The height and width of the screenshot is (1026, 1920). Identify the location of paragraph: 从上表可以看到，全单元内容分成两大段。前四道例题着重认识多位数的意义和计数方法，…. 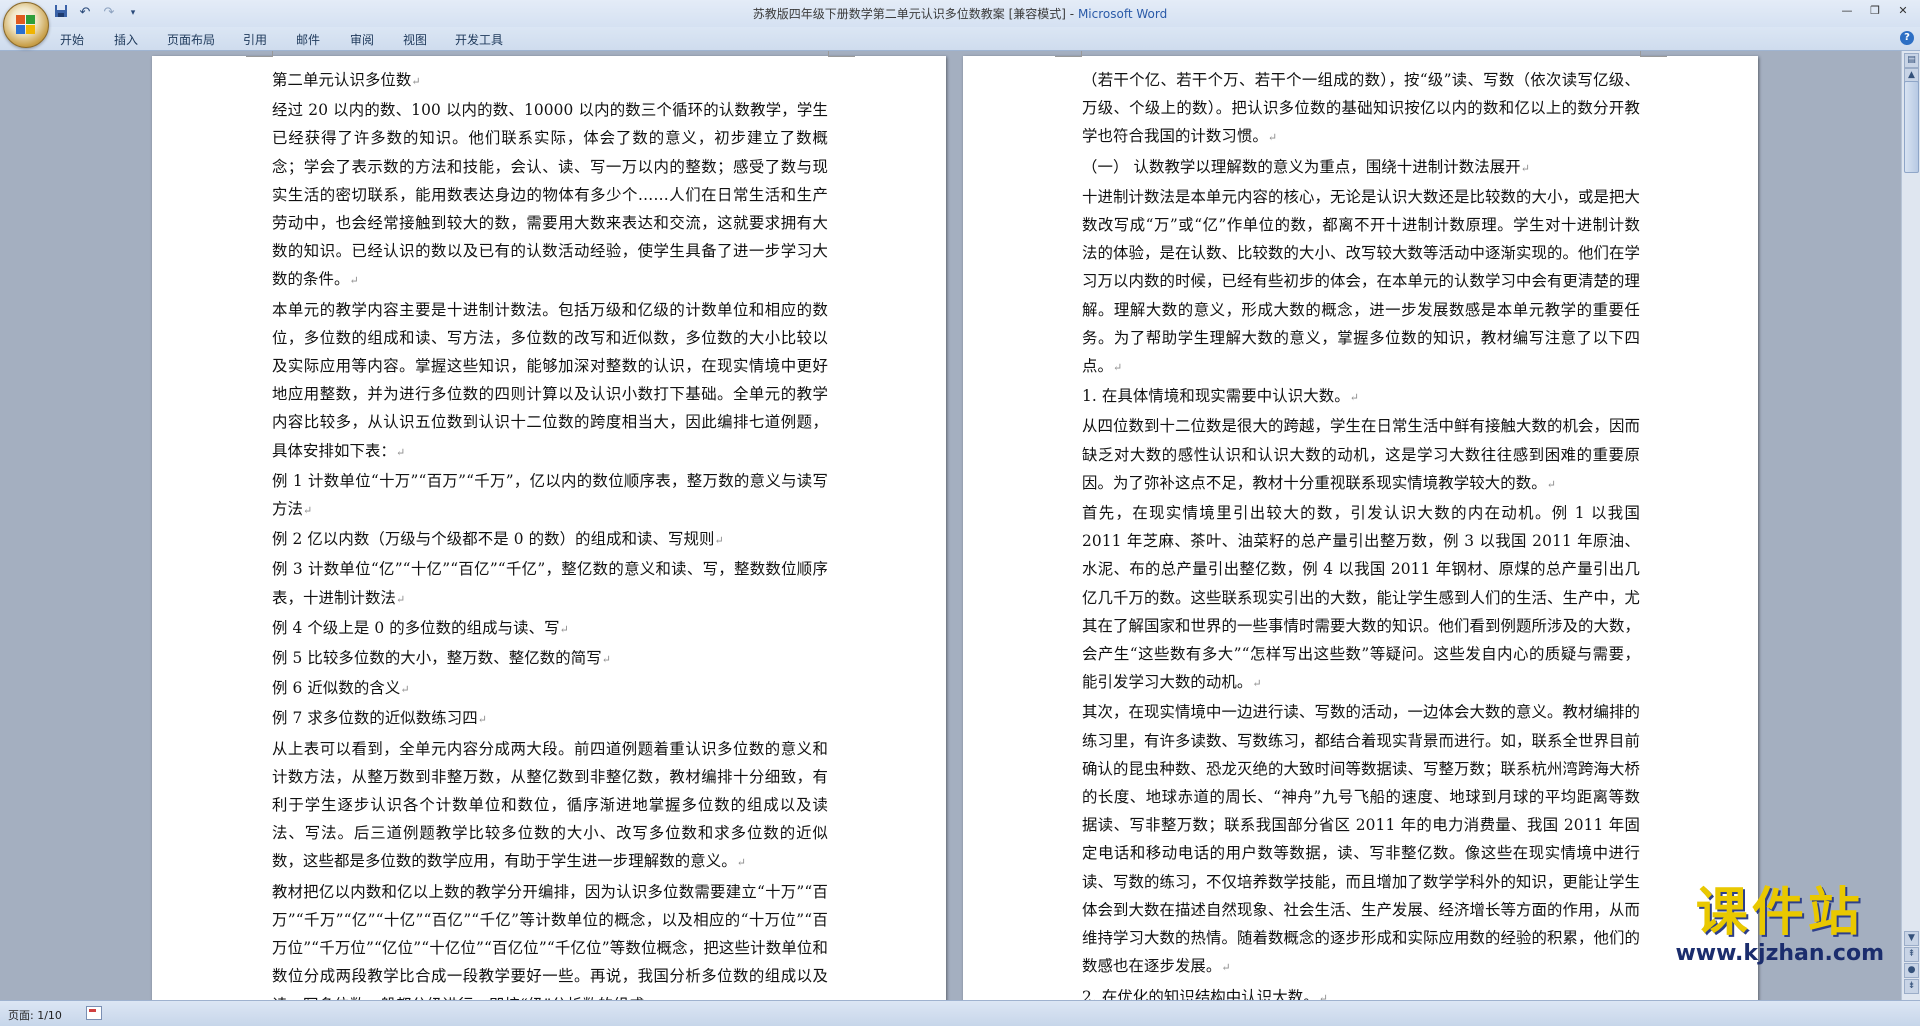
(550, 806).